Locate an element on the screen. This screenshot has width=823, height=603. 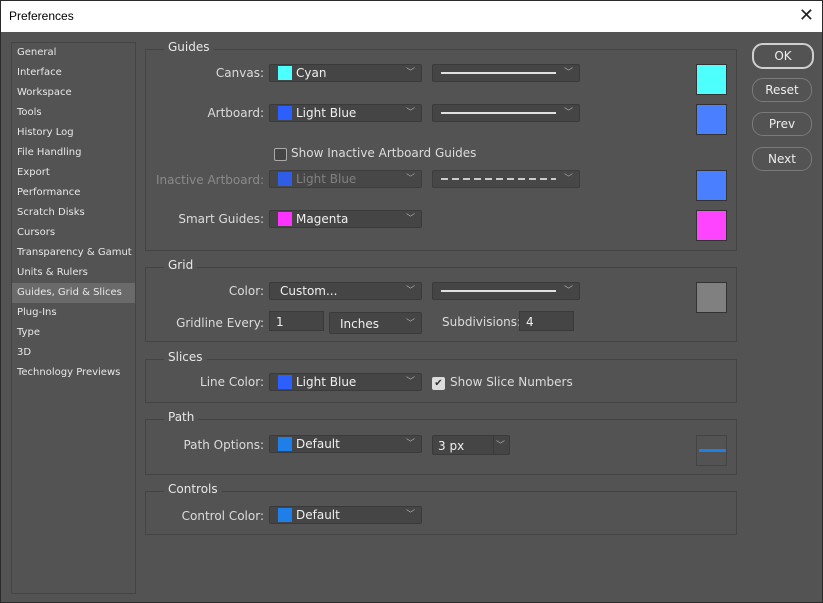
sidebar-item-workspace: Workspace is located at coordinates (73, 93).